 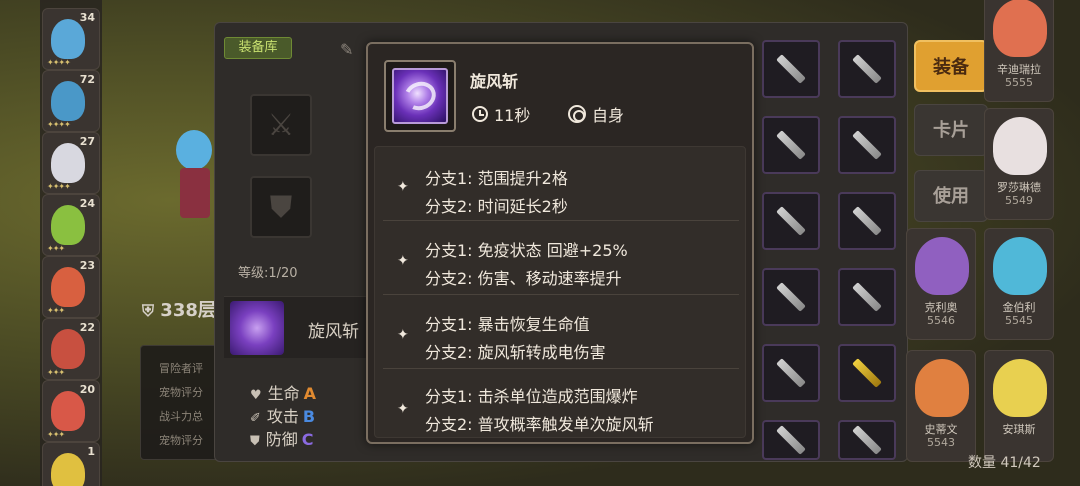 I want to click on roster-slot: 22 ✦✦✦, so click(x=71, y=349).